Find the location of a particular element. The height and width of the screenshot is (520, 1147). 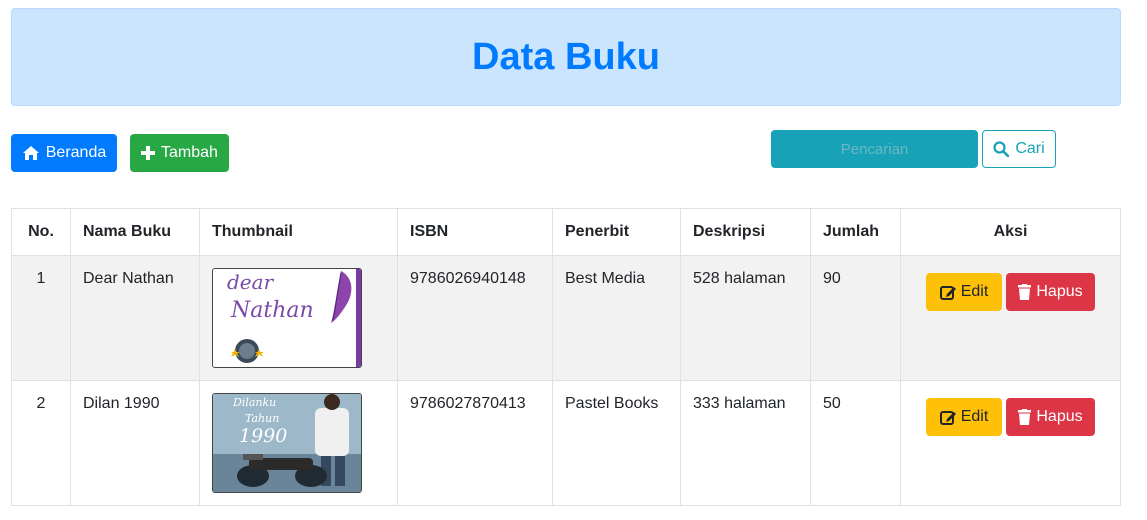

header-nama-buku: Nama Buku is located at coordinates (135, 232).